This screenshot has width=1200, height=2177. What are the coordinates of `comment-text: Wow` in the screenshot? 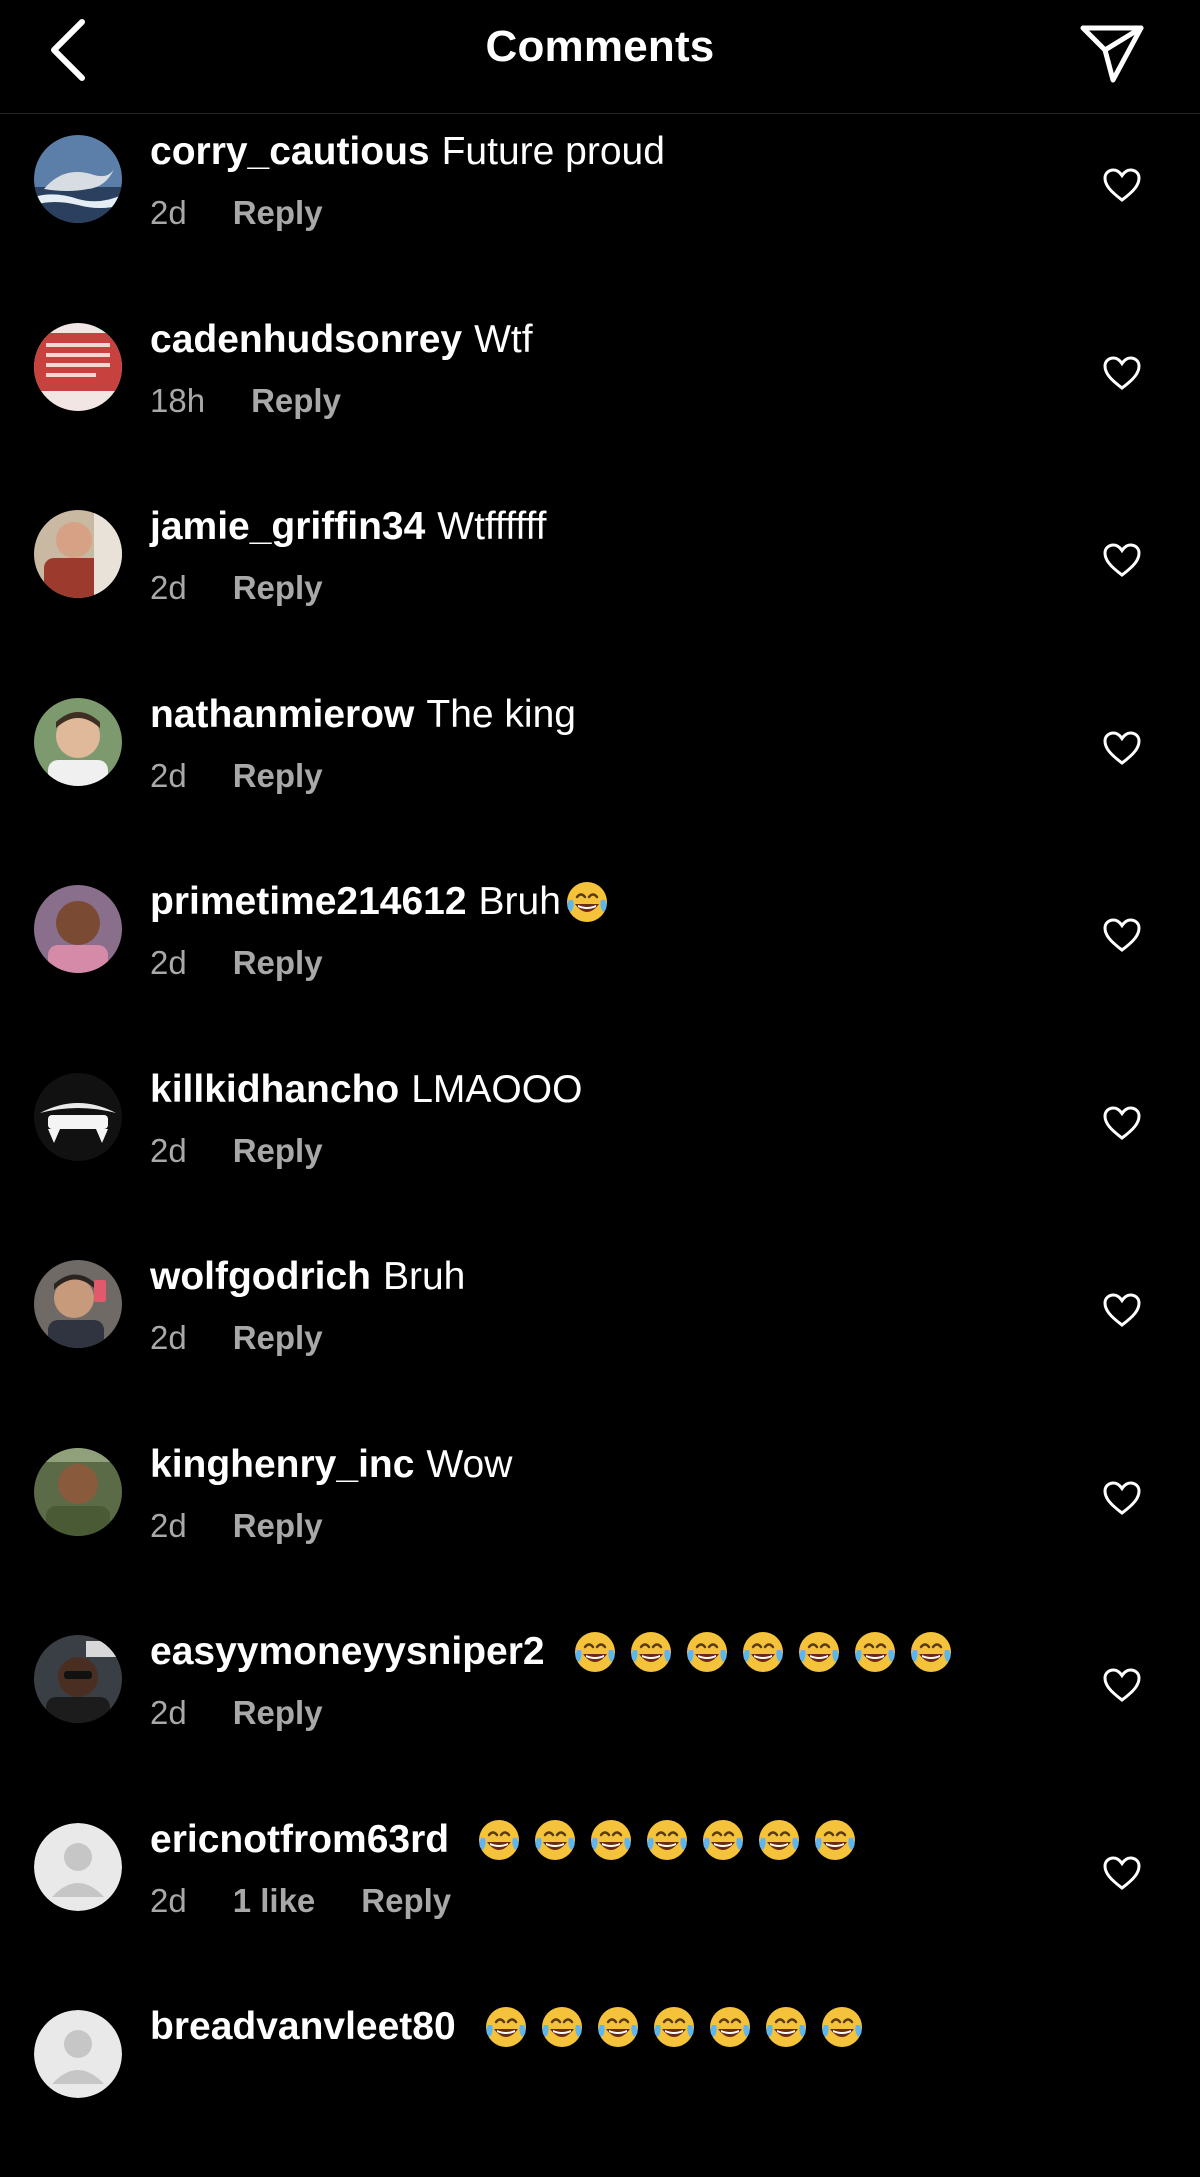 It's located at (469, 1464).